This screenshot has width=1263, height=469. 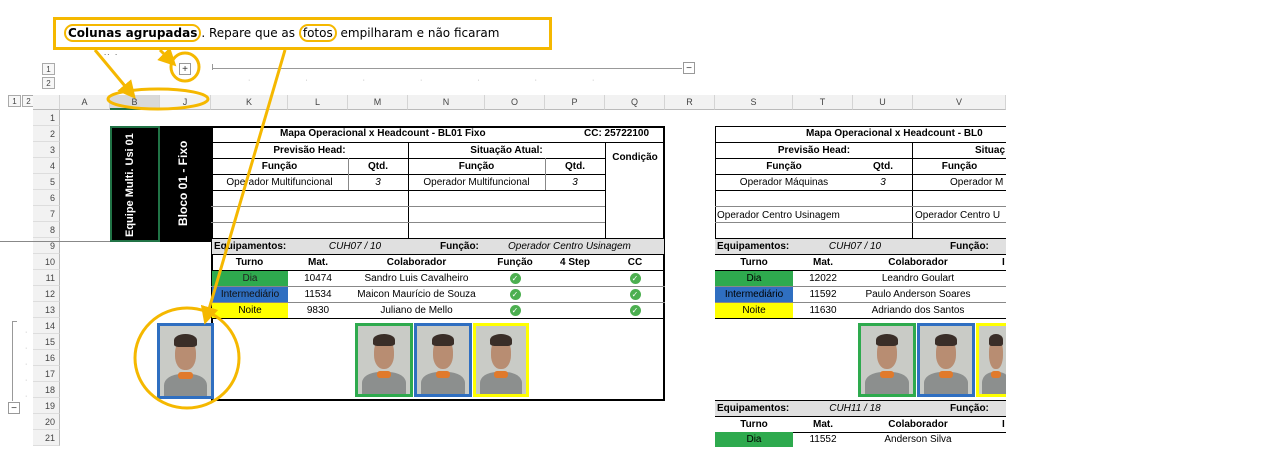 I want to click on highlight-columns-ellipse, so click(x=158, y=99).